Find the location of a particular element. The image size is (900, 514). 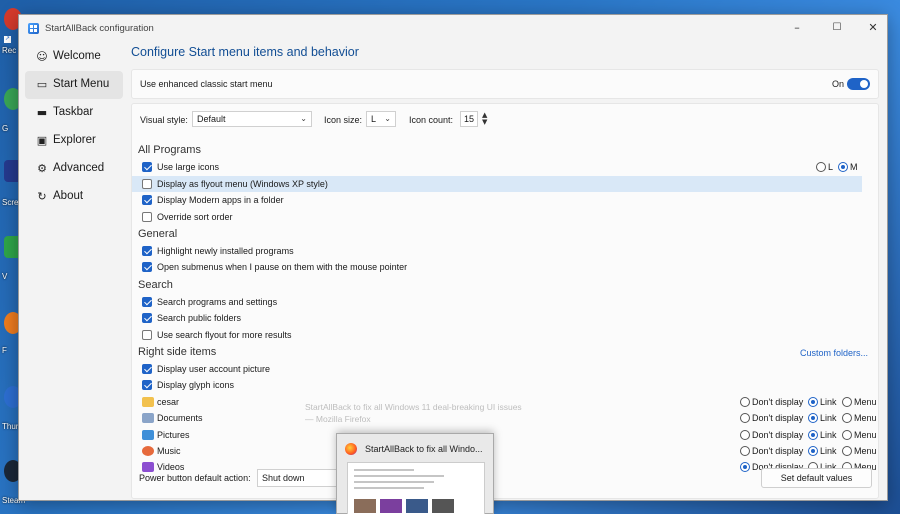

desktop-label: Scre is located at coordinates (10, 202).